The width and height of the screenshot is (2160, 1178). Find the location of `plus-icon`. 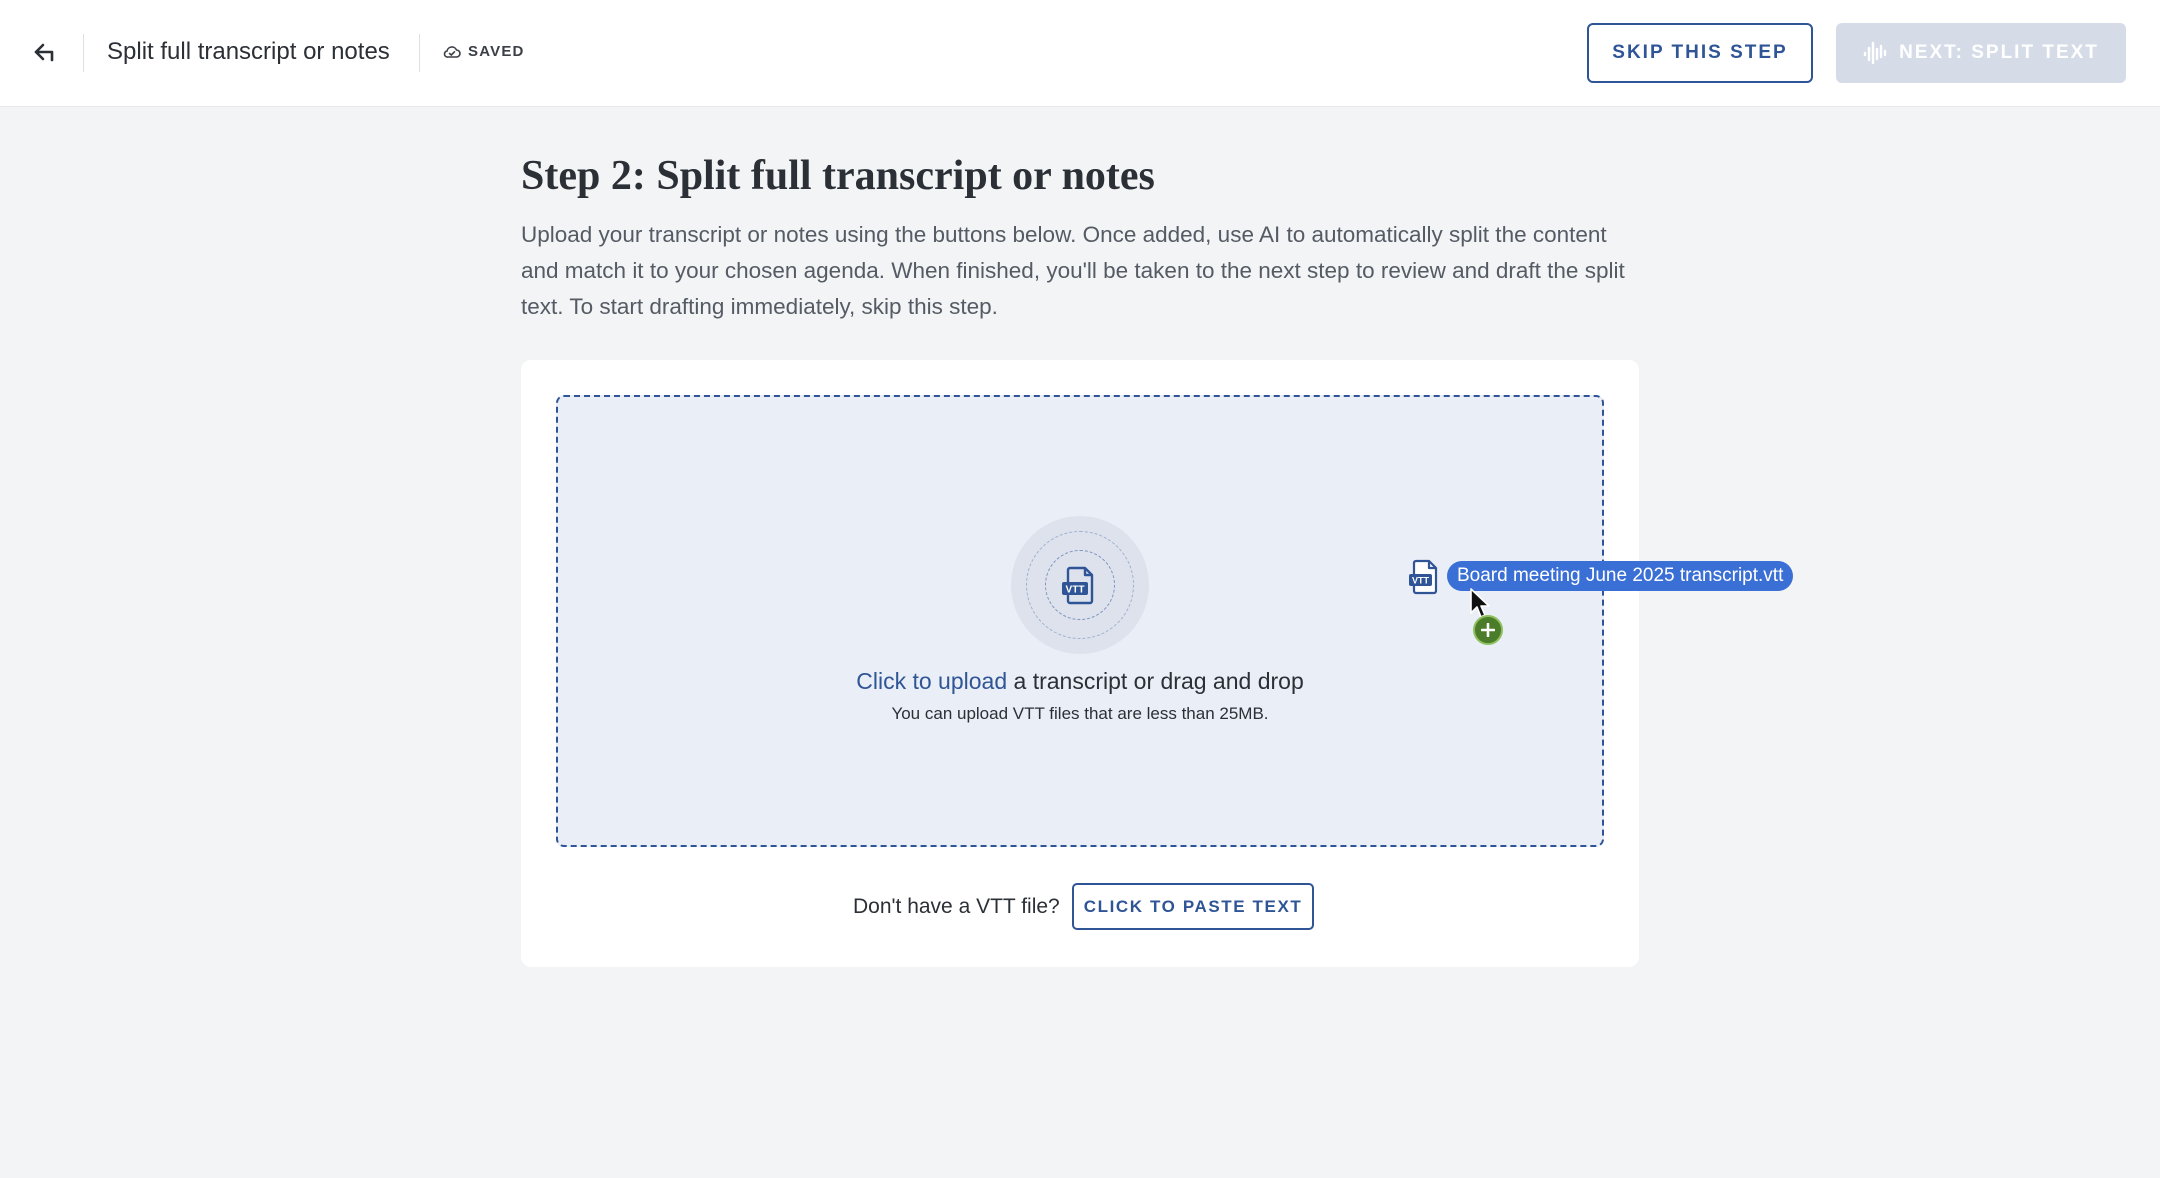

plus-icon is located at coordinates (1488, 630).